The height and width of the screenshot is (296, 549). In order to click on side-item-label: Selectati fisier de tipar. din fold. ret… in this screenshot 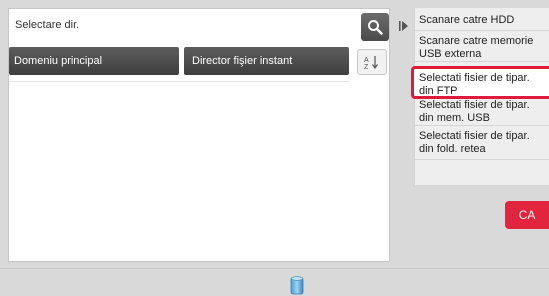, I will do `click(474, 142)`.